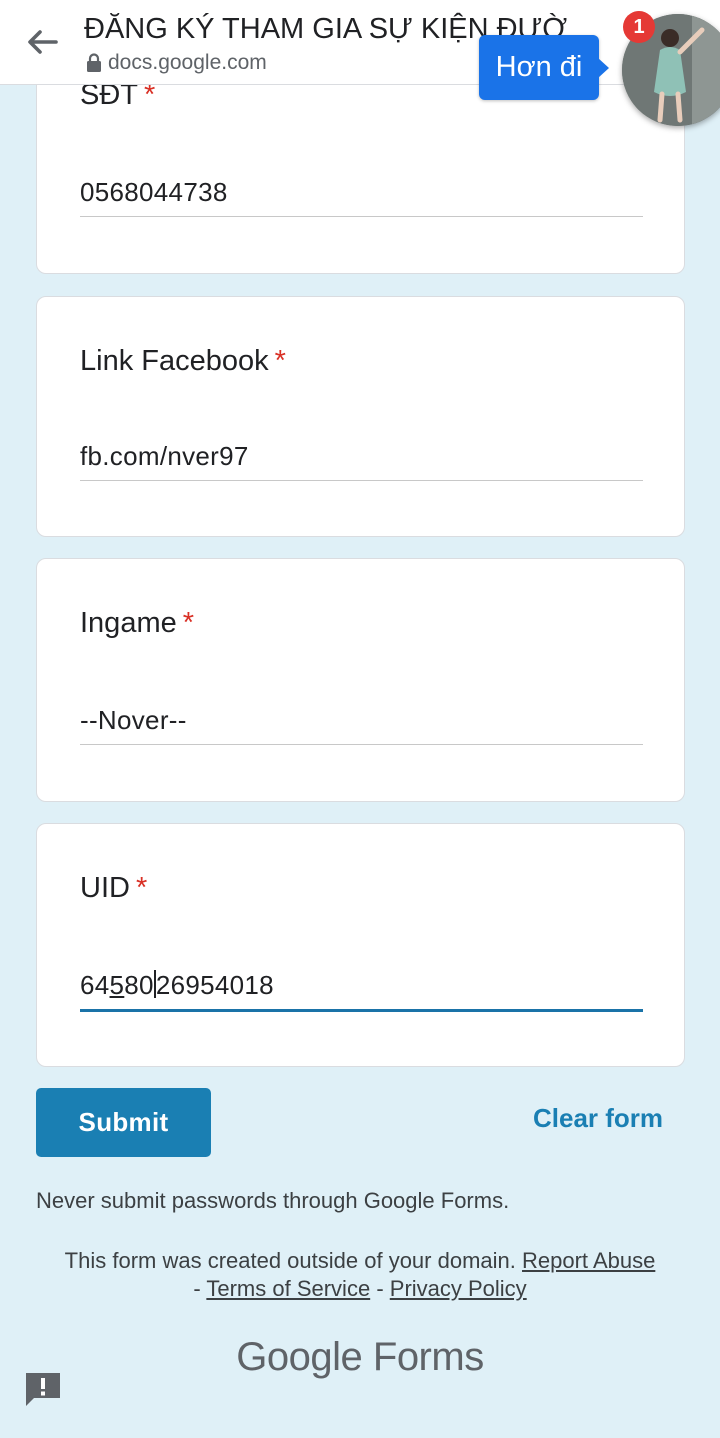  I want to click on privacy-policy-link: Privacy Policy, so click(458, 1288).